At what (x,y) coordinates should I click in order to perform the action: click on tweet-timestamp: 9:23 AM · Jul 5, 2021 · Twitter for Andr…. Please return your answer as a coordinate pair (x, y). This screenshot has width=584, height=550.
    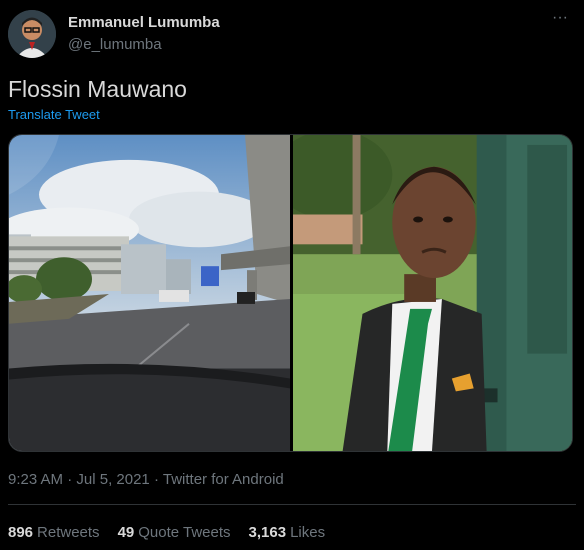
    Looking at the image, I should click on (146, 479).